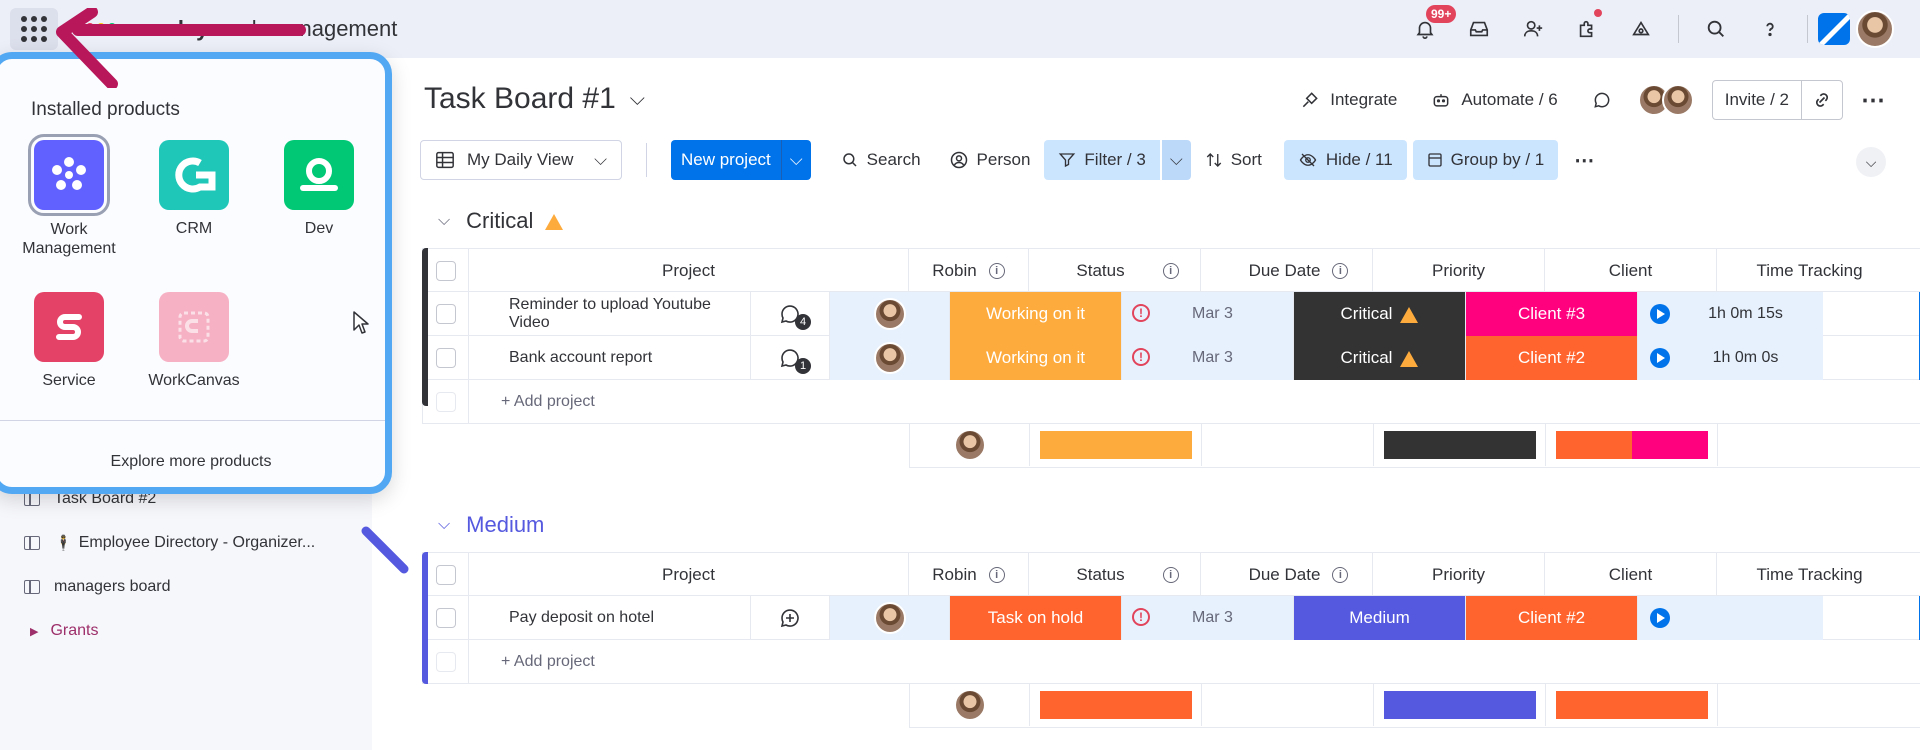  Describe the element at coordinates (1427, 27) in the screenshot. I see `notifications-button: 99+` at that location.